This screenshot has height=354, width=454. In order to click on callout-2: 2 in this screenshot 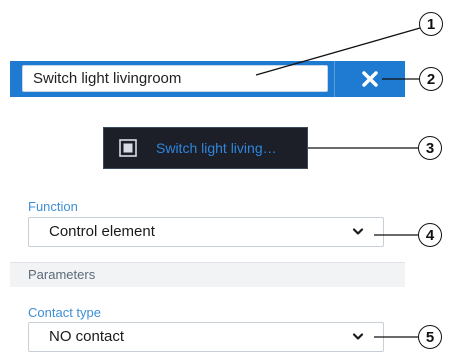, I will do `click(431, 79)`.